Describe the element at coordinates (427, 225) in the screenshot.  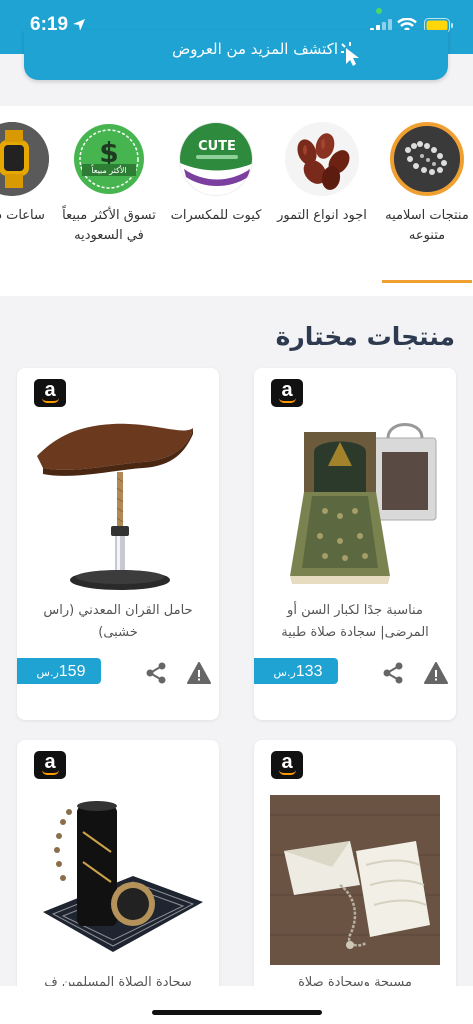
I see `category-label: منتجات اسلاميه متنوعه` at that location.